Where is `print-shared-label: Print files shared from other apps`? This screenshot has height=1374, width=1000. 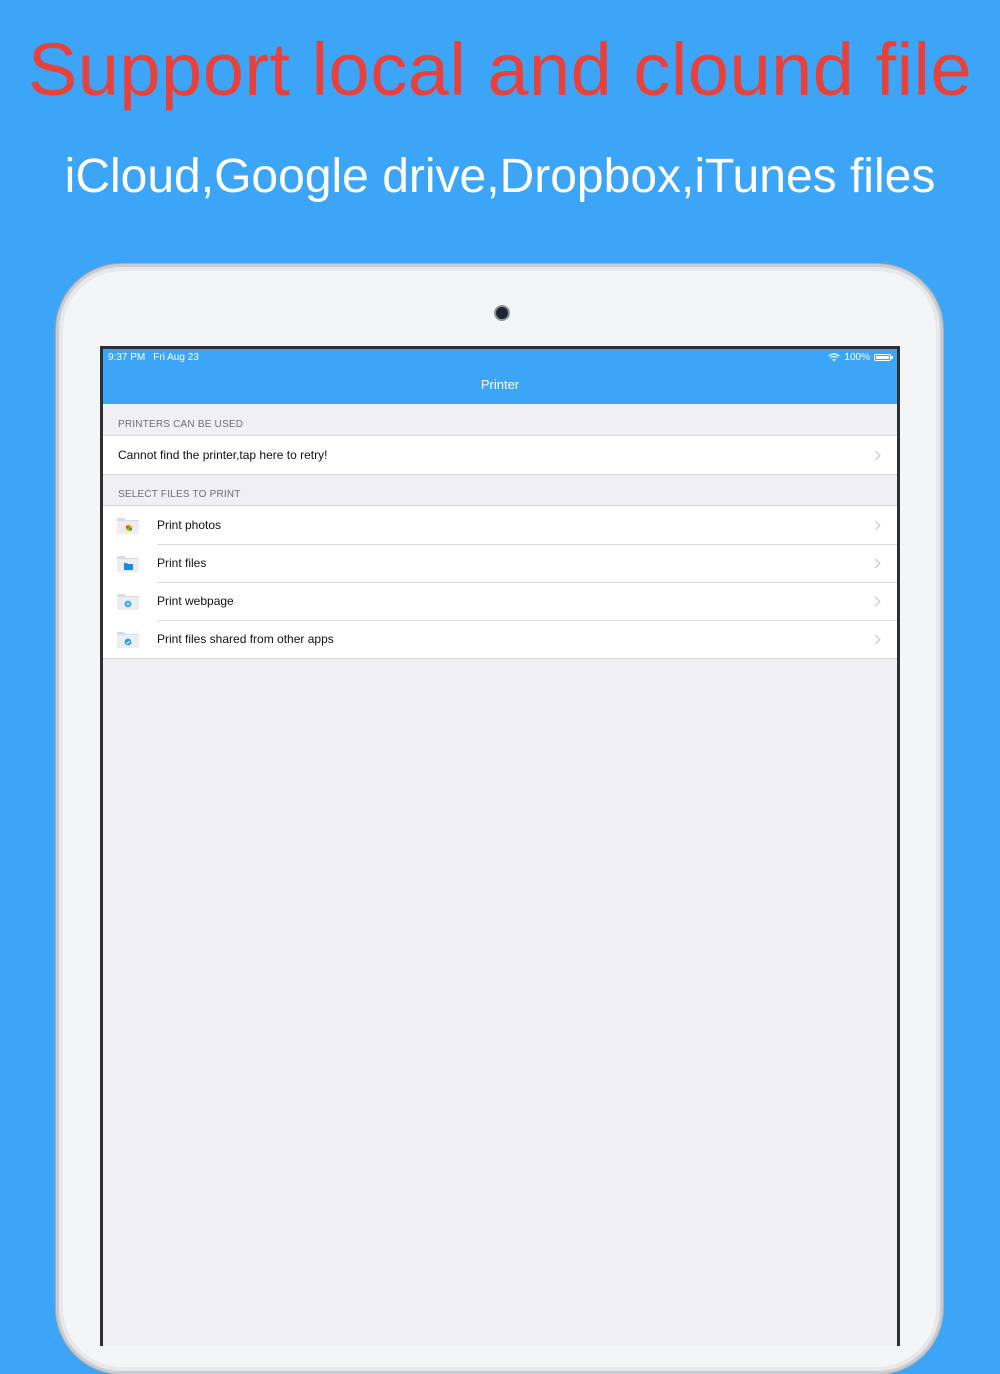
print-shared-label: Print files shared from other apps is located at coordinates (245, 639).